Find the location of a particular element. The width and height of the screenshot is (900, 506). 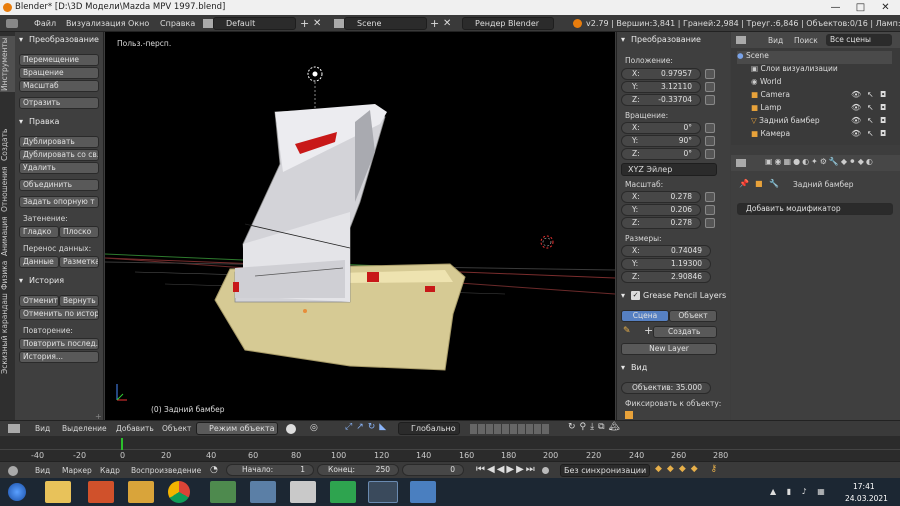

layer-buttons is located at coordinates (510, 429).